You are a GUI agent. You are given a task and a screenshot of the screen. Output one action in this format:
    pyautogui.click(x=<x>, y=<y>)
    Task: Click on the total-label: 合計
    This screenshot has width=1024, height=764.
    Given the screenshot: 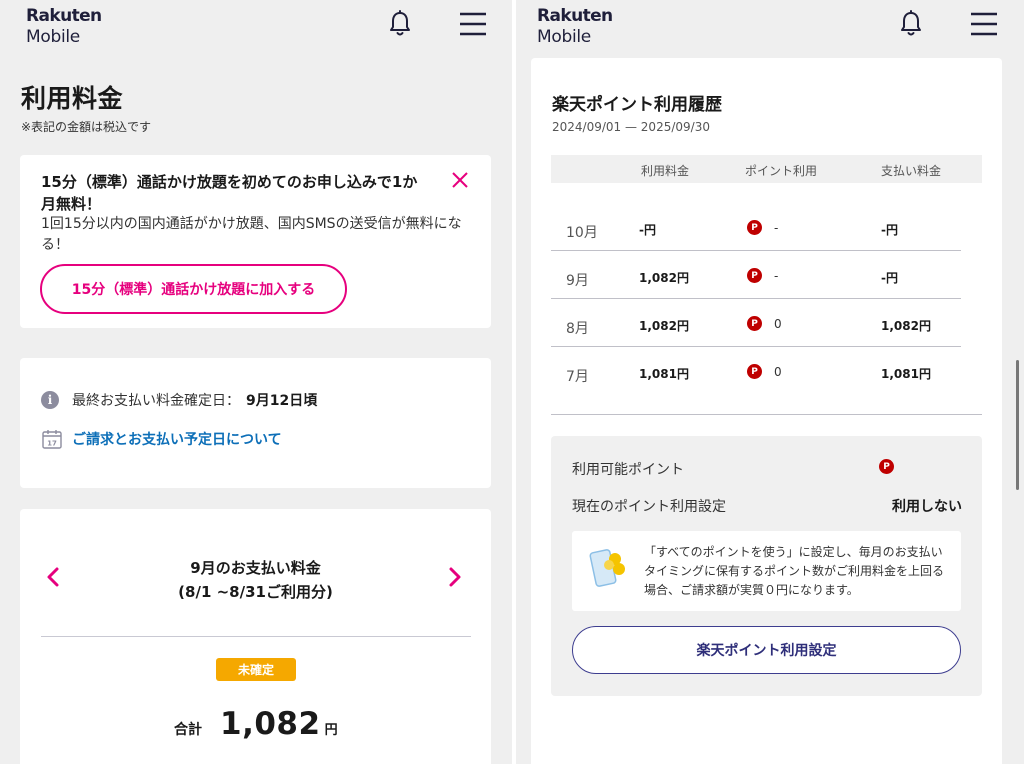 What is the action you would take?
    pyautogui.click(x=188, y=730)
    